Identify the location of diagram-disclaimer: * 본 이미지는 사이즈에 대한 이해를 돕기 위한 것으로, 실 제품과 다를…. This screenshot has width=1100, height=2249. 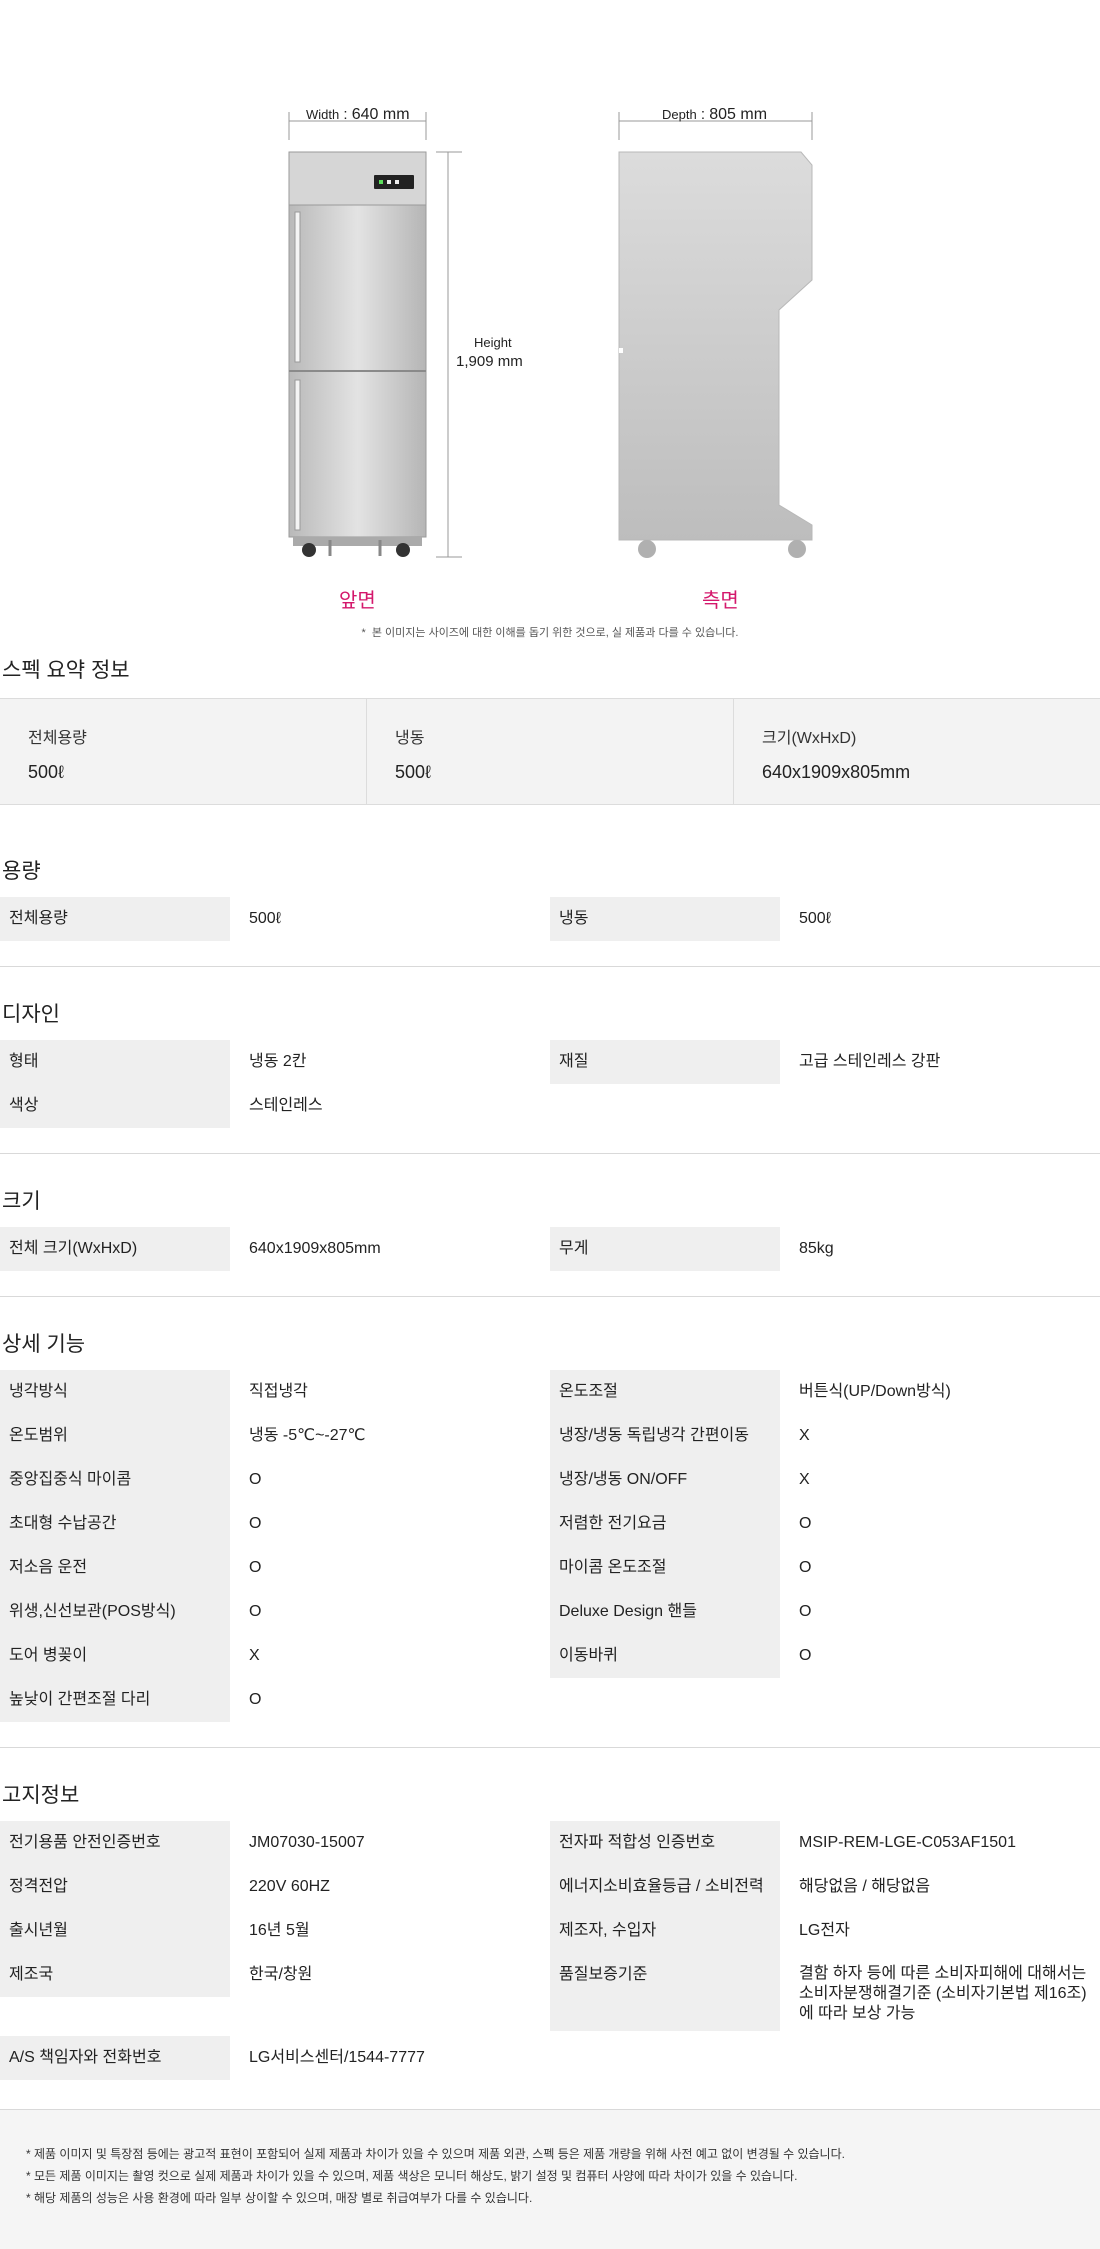
(550, 633).